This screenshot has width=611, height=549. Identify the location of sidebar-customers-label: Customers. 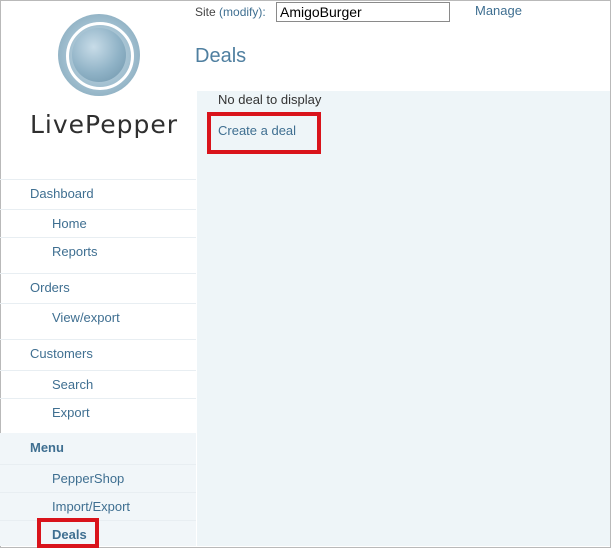
(61, 353).